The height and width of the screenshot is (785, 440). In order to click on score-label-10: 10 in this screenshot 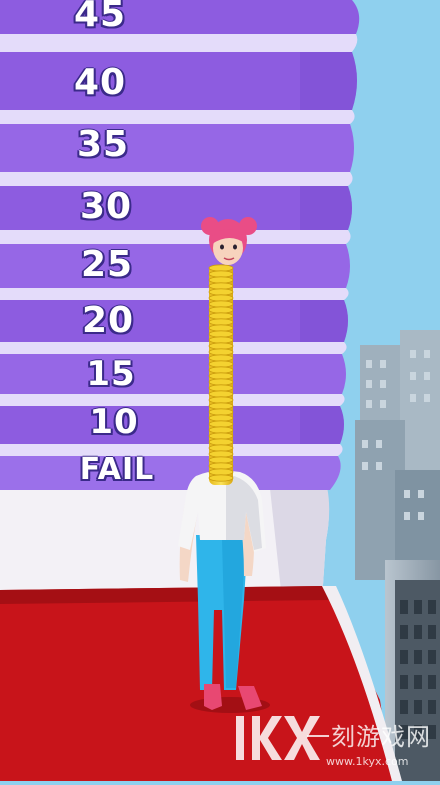, I will do `click(114, 422)`.